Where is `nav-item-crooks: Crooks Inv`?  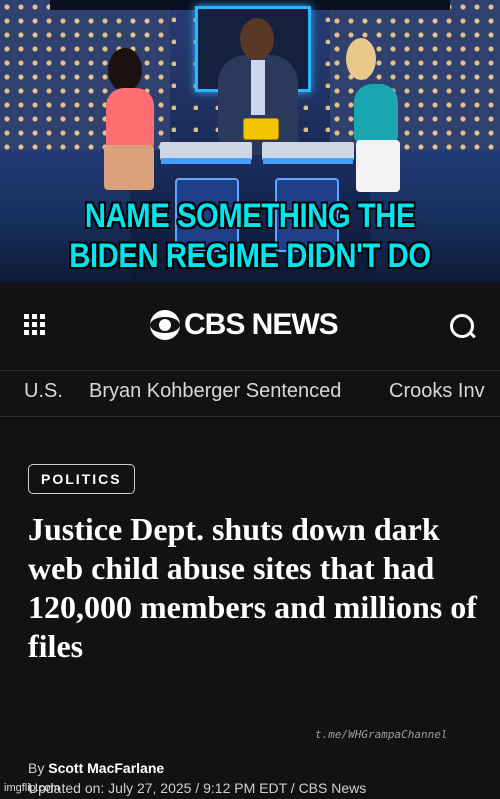 nav-item-crooks: Crooks Inv is located at coordinates (437, 391).